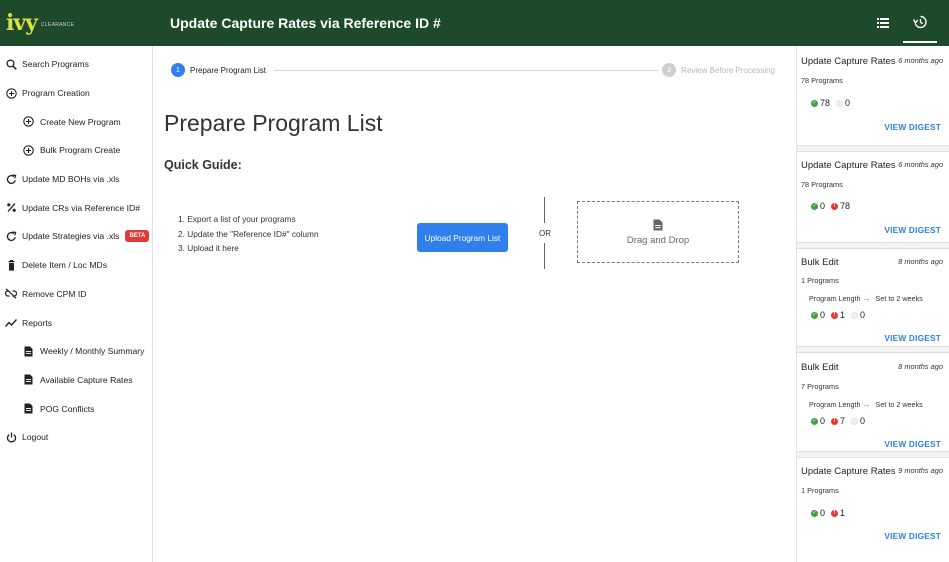 The width and height of the screenshot is (949, 562). Describe the element at coordinates (838, 421) in the screenshot. I see `error-stat: ! 7` at that location.